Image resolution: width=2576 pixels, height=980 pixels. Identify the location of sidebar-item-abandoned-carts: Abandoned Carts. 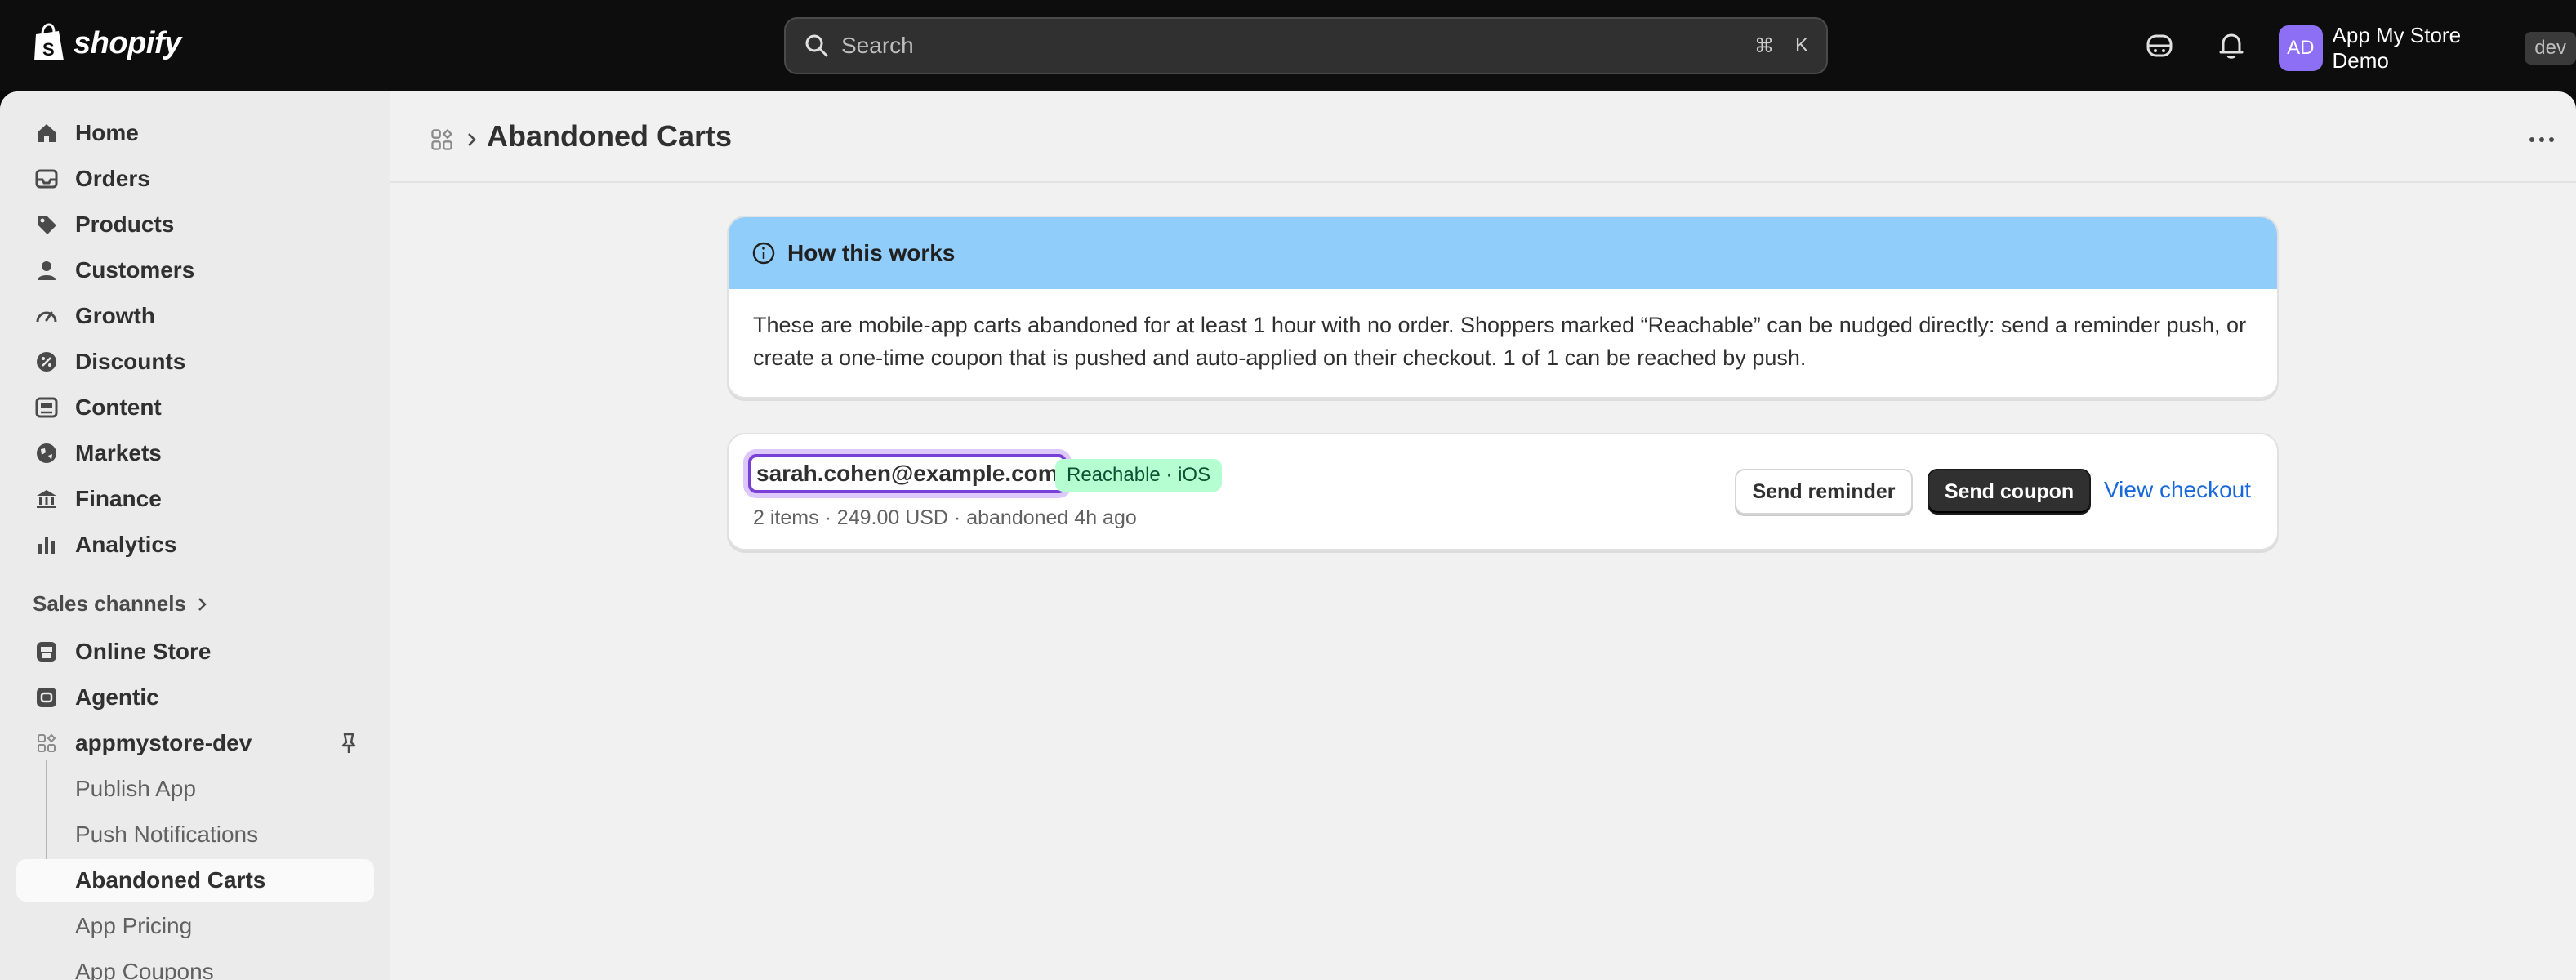
(195, 880).